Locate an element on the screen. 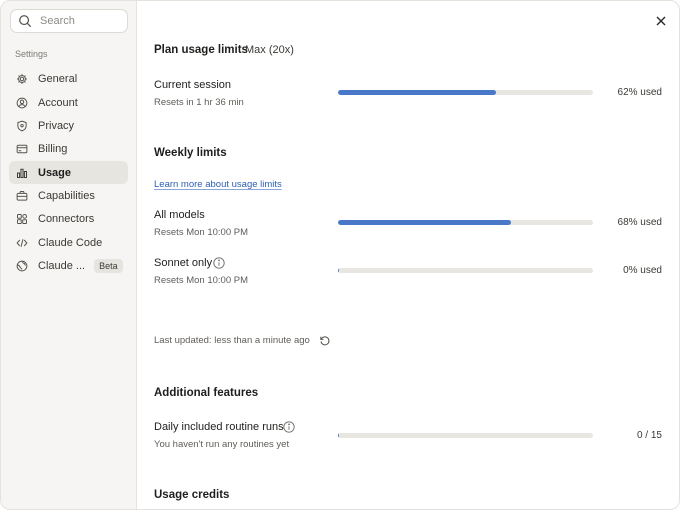  search-input: Search is located at coordinates (69, 21).